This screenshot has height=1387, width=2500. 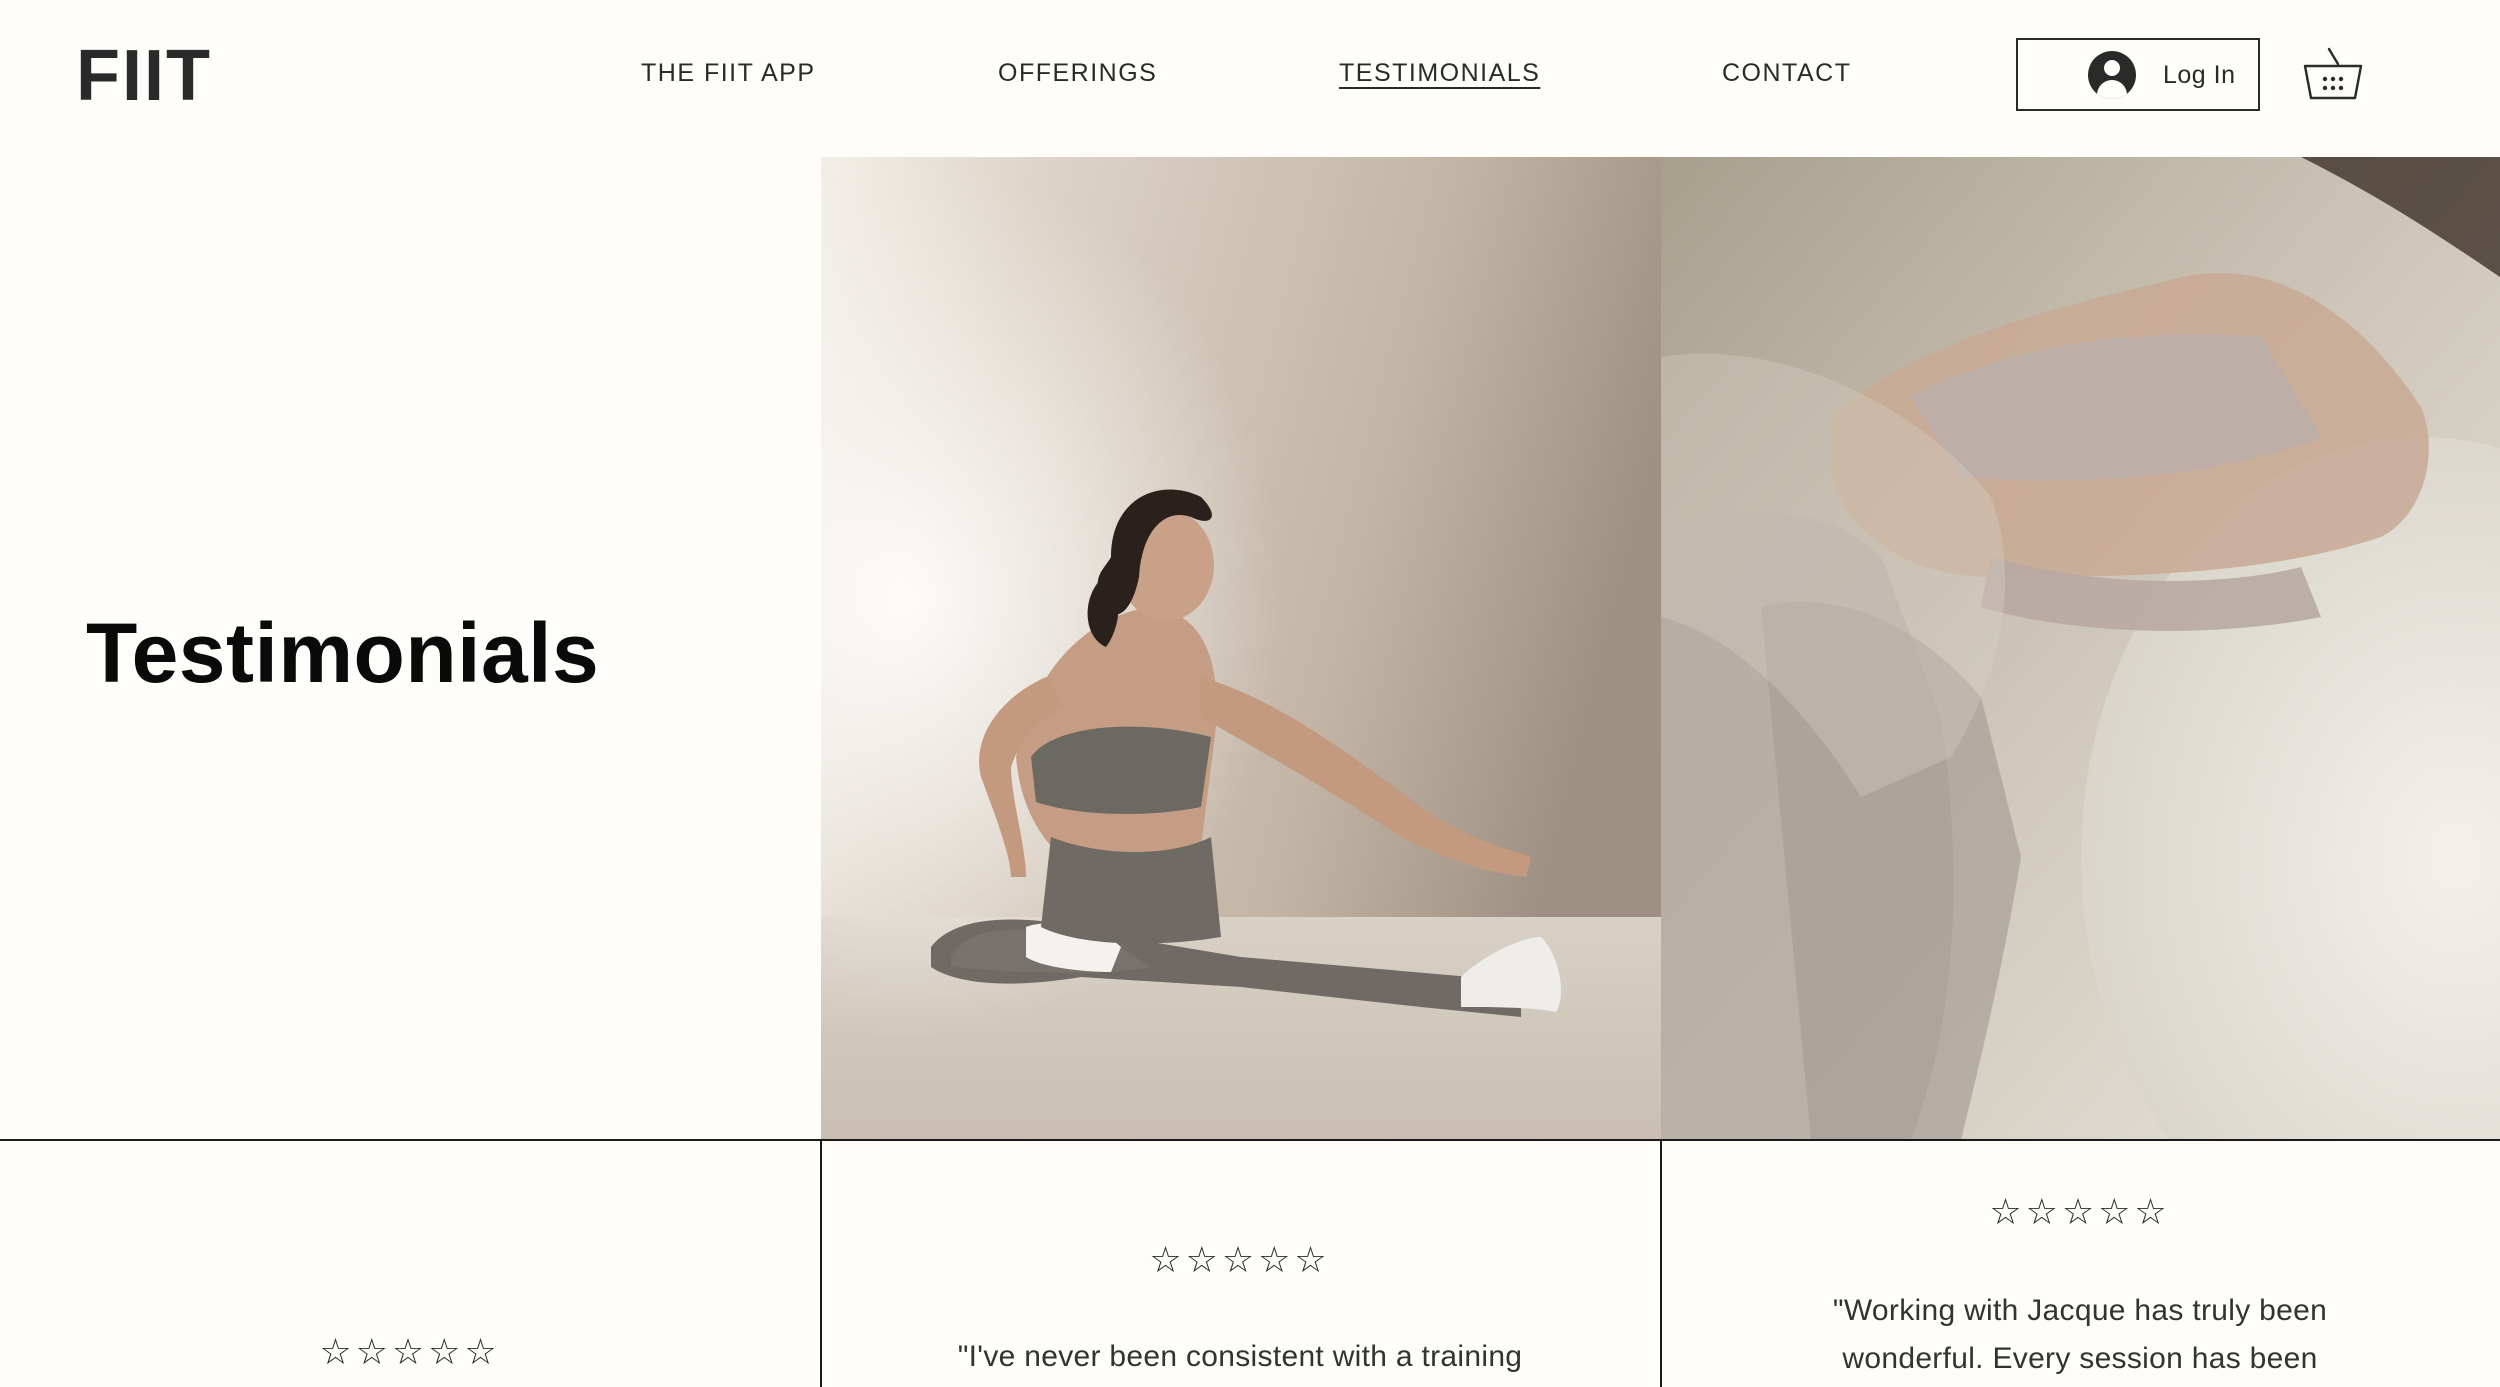 What do you see at coordinates (1439, 73) in the screenshot?
I see `nav-item-testimonials: TESTIMONIALS` at bounding box center [1439, 73].